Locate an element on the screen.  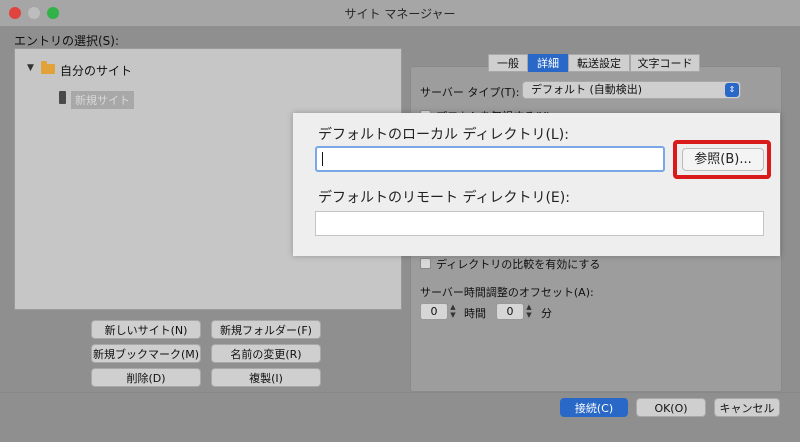
minutes-offset-field: 0 is located at coordinates (510, 311).